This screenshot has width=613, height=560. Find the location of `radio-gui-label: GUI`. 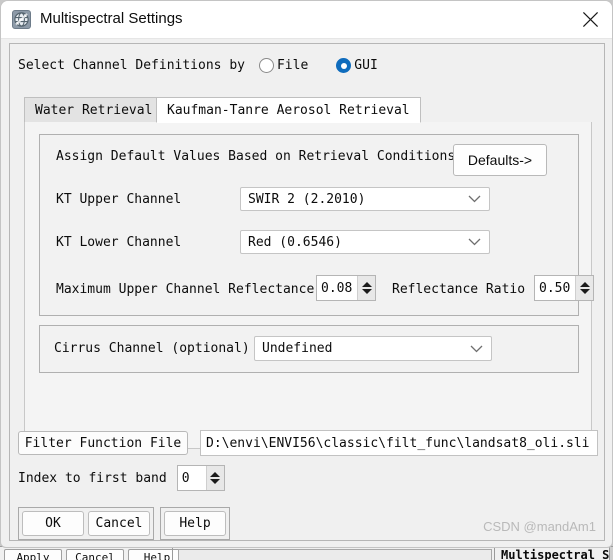

radio-gui-label: GUI is located at coordinates (366, 65).